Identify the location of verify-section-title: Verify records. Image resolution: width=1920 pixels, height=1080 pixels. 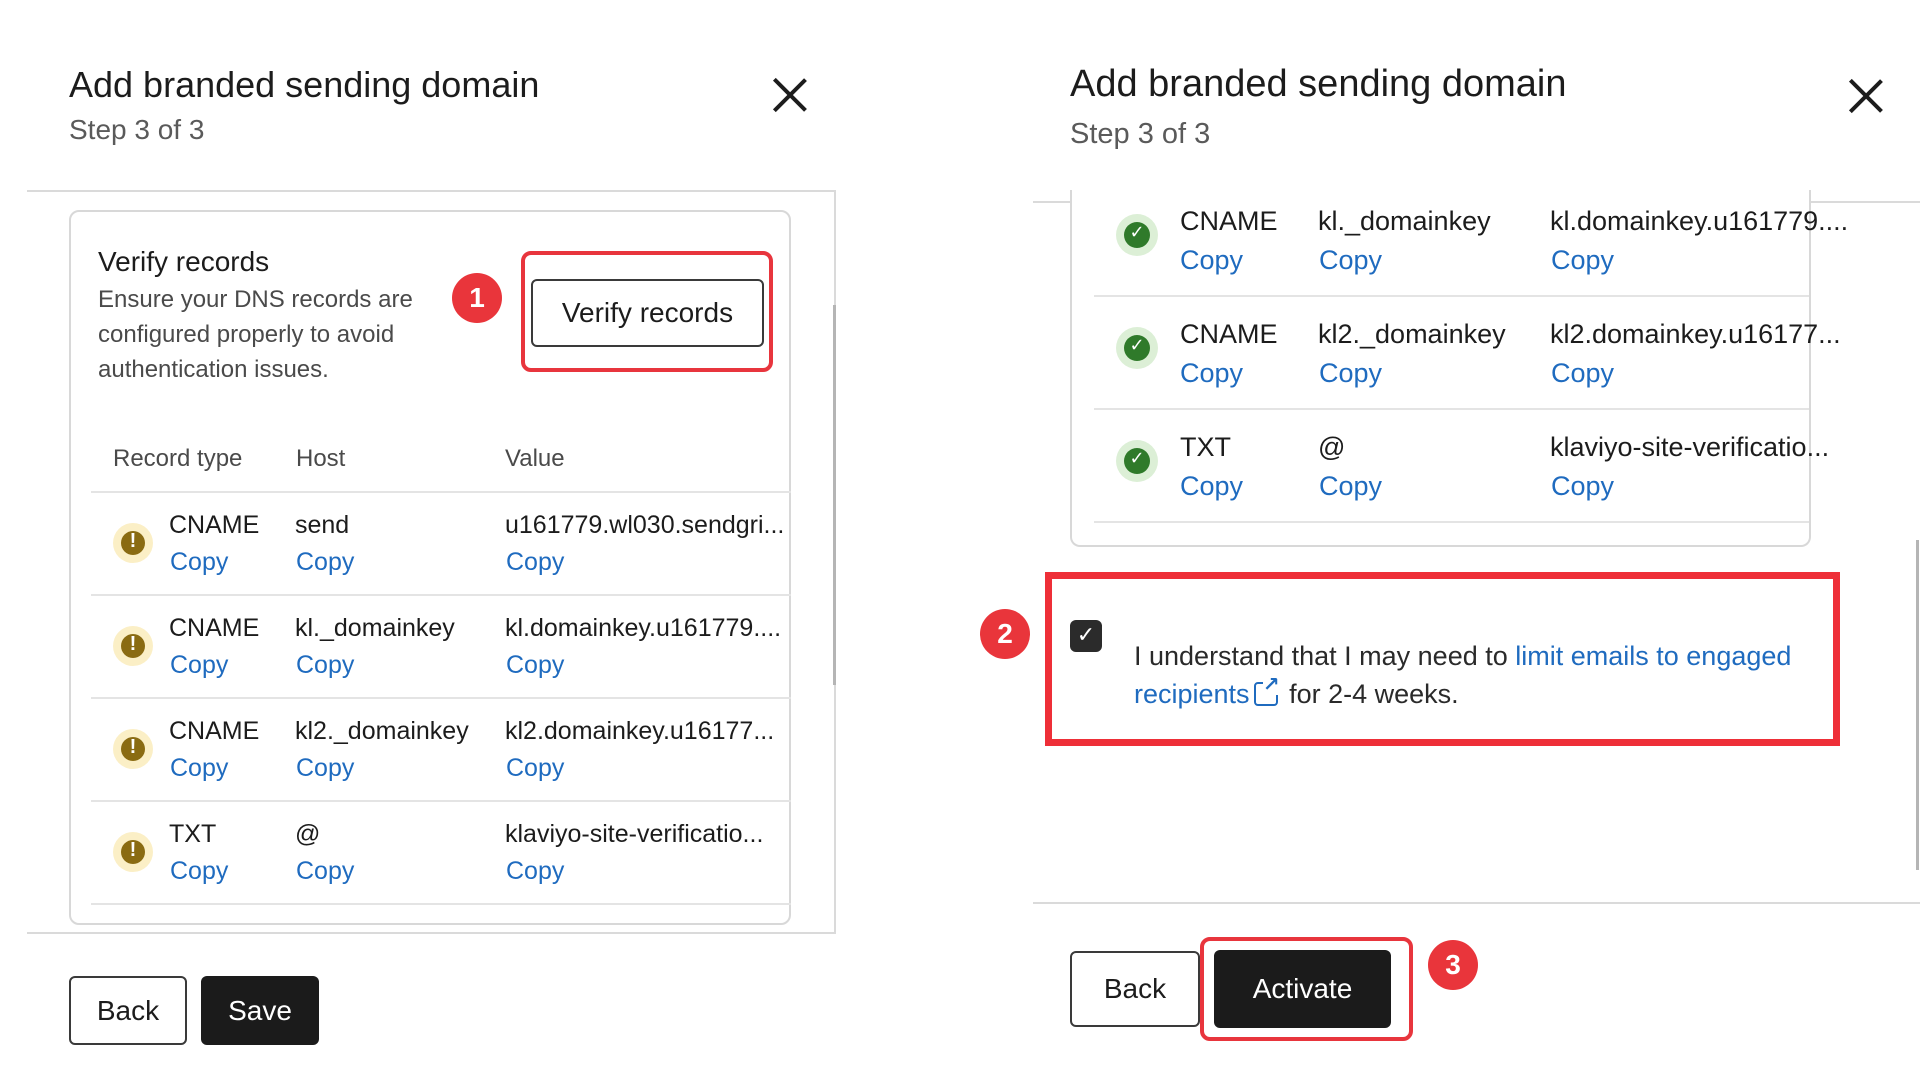
(184, 261).